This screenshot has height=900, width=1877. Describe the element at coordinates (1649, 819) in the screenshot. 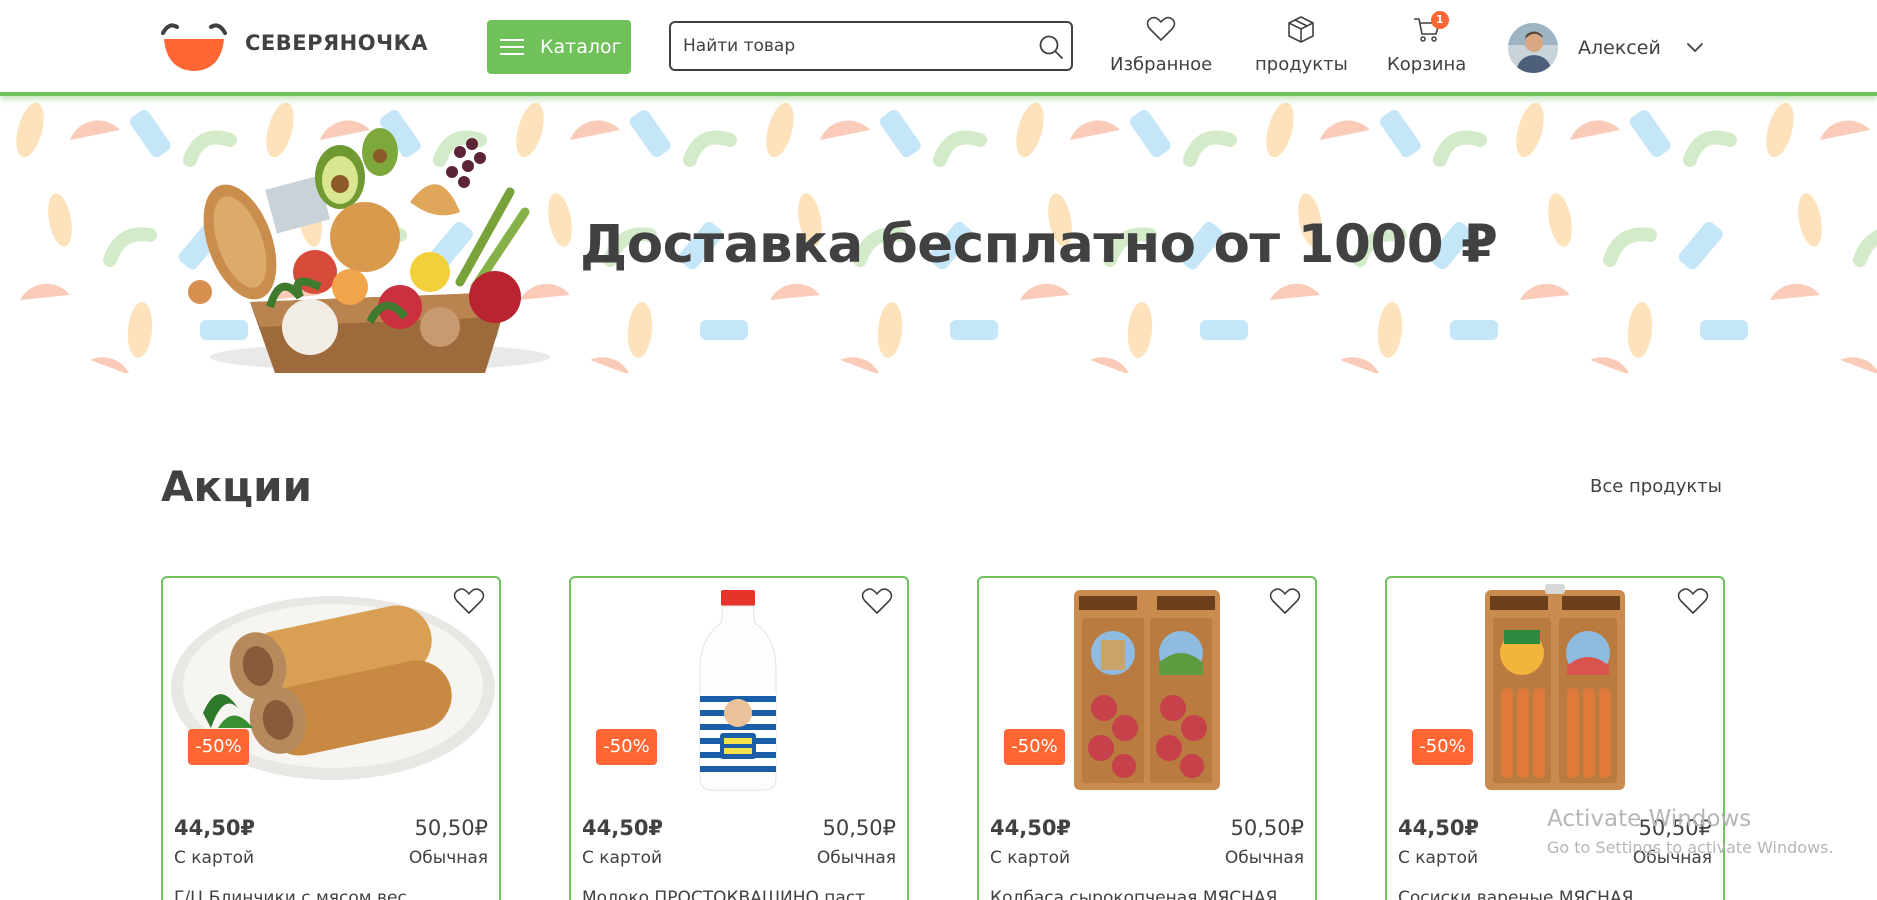

I see `watermark-title: Activate Windows` at that location.